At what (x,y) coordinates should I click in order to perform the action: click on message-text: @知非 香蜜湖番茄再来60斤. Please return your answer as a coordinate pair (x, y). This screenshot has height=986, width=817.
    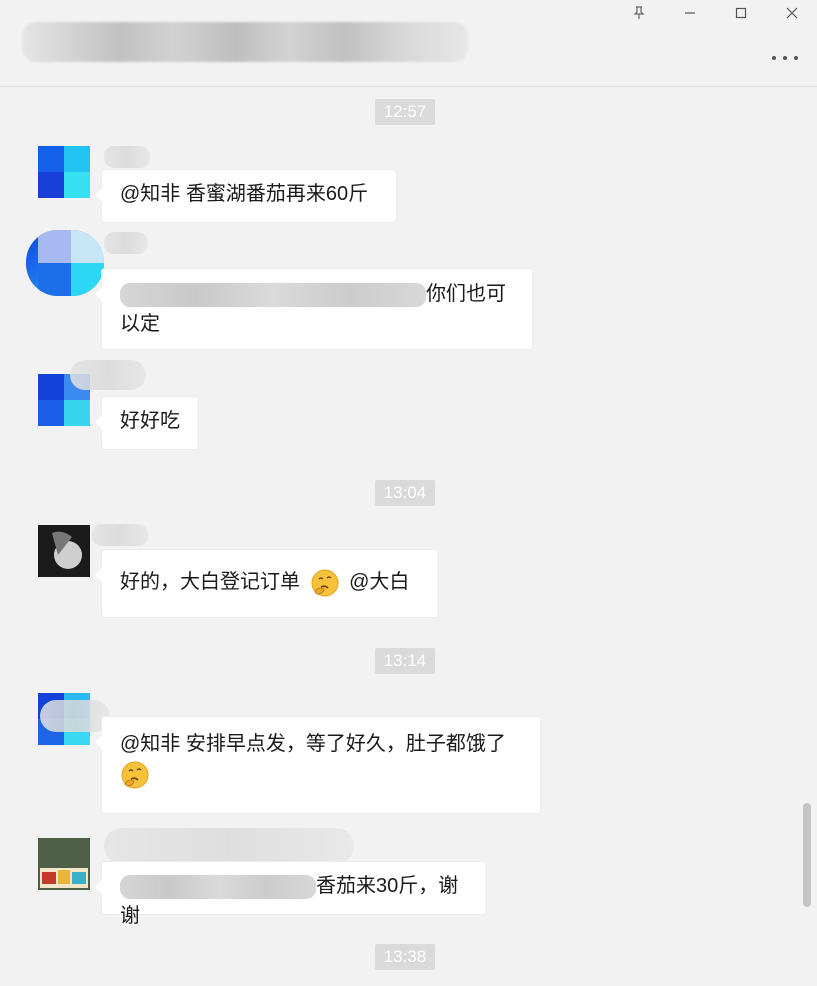
    Looking at the image, I should click on (244, 194).